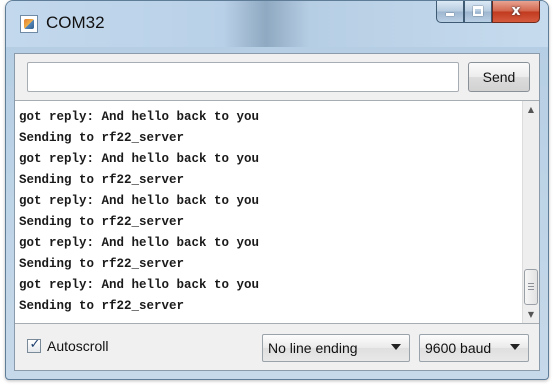 The image size is (554, 385). What do you see at coordinates (531, 109) in the screenshot?
I see `arrow-up-icon: ▲` at bounding box center [531, 109].